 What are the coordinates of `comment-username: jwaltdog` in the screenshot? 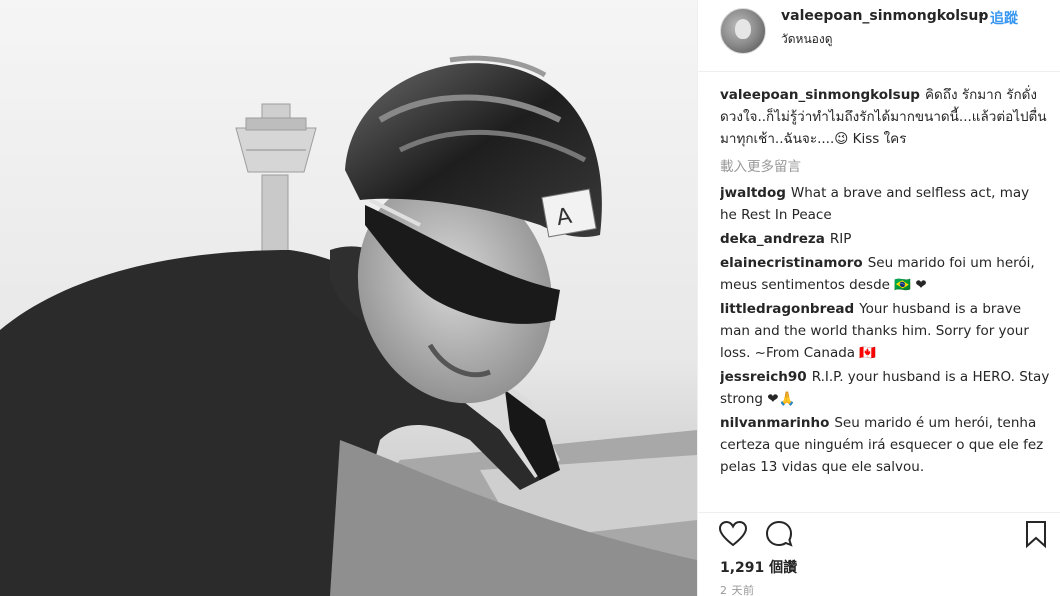 It's located at (753, 193).